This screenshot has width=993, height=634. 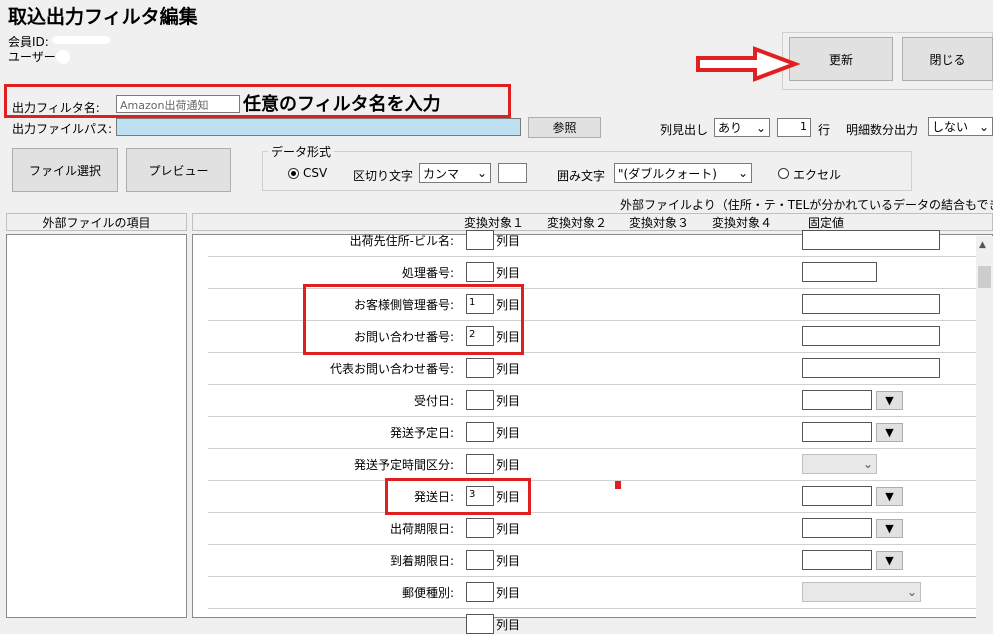 What do you see at coordinates (458, 496) in the screenshot?
I see `ship-date-highlight` at bounding box center [458, 496].